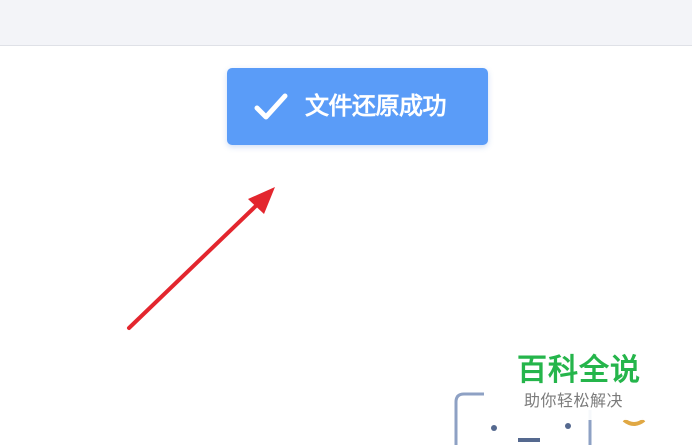 This screenshot has width=692, height=445. Describe the element at coordinates (579, 370) in the screenshot. I see `watermark-title: 百科全说` at that location.